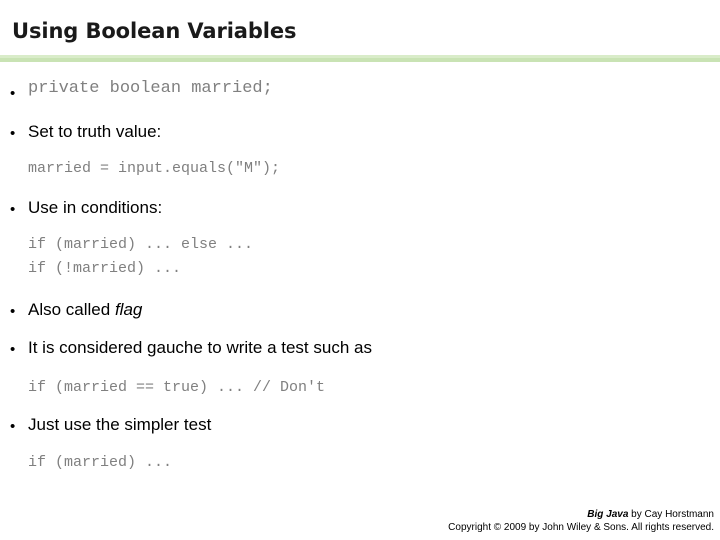  What do you see at coordinates (671, 514) in the screenshot?
I see `footer-author: by Cay Horstmann` at bounding box center [671, 514].